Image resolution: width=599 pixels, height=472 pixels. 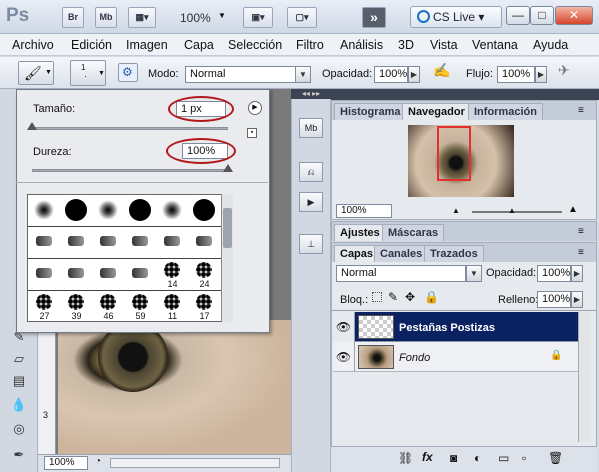 What do you see at coordinates (413, 232) in the screenshot?
I see `tab-mascaras: Máscaras` at bounding box center [413, 232].